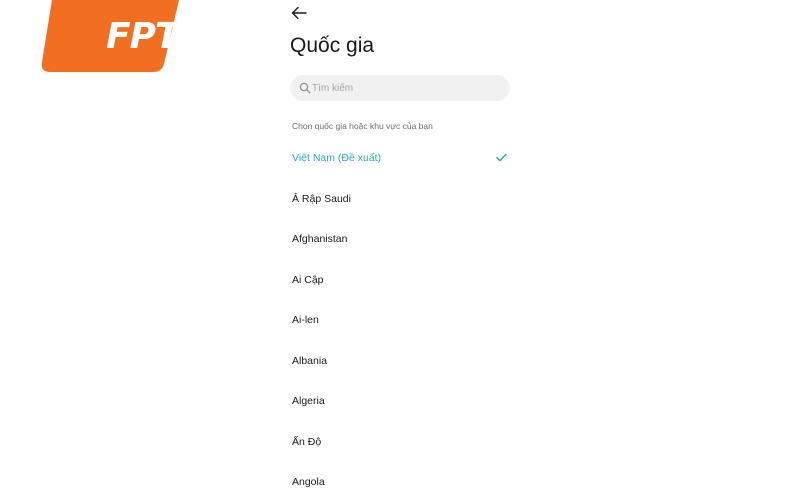 The height and width of the screenshot is (500, 800). I want to click on search-icon, so click(305, 88).